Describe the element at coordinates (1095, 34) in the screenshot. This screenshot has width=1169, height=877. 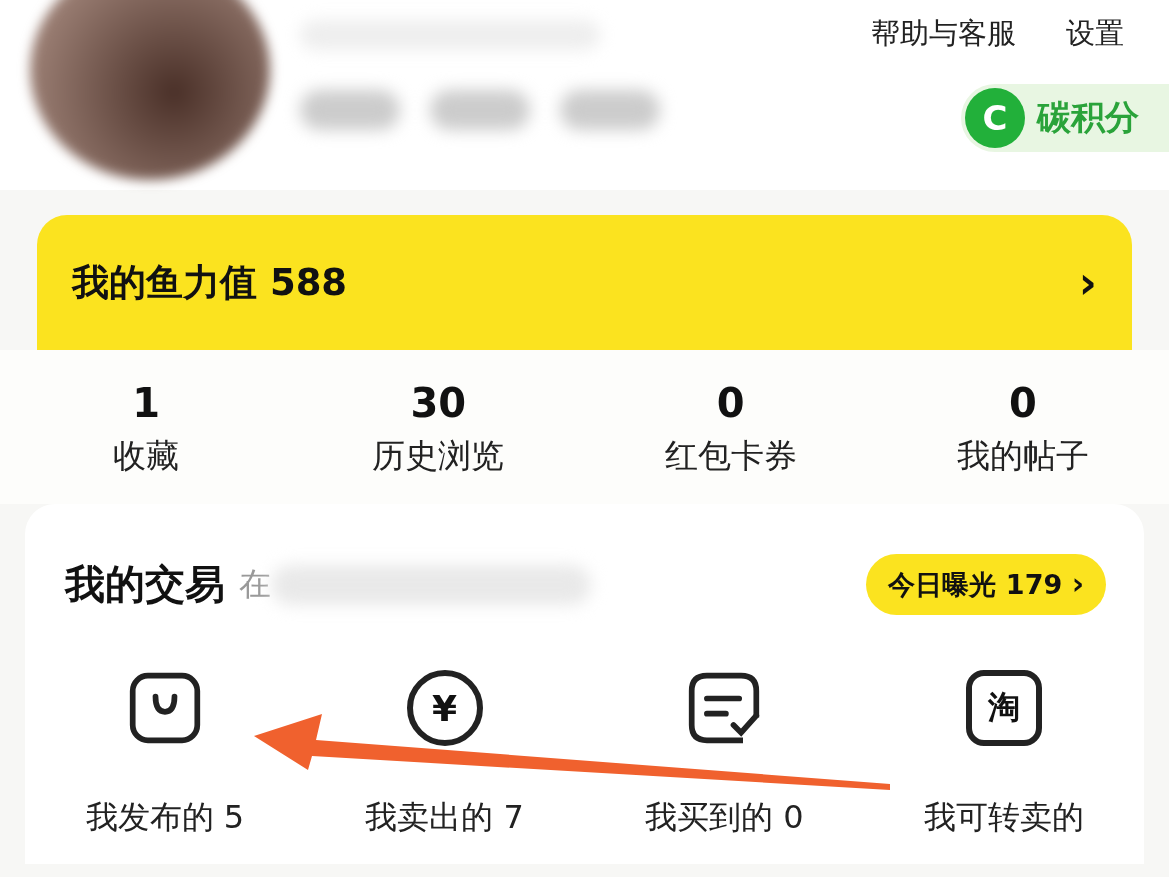
I see `header-link: 设置` at that location.